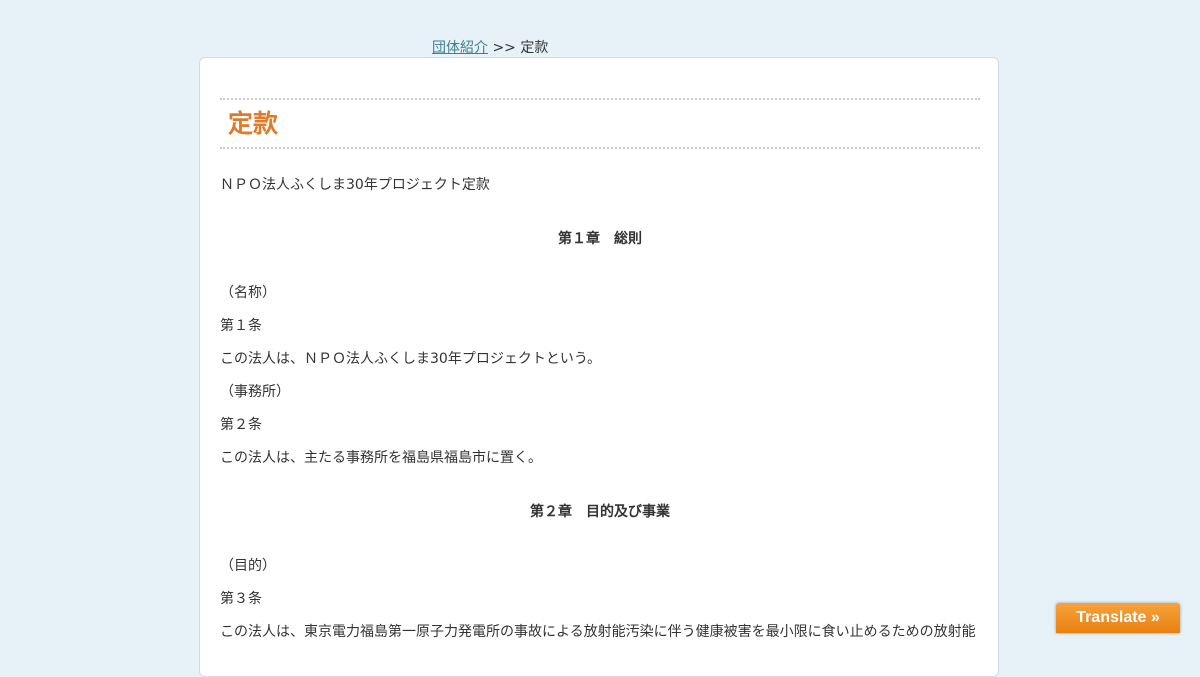 The image size is (1200, 677). What do you see at coordinates (248, 293) in the screenshot?
I see `article-1-caption: （名称）` at bounding box center [248, 293].